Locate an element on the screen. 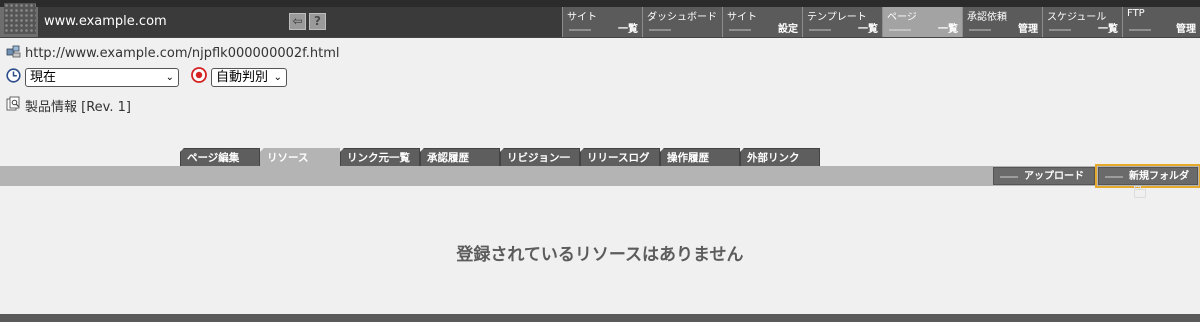  menu-site-list-sub: 一覧 is located at coordinates (628, 29).